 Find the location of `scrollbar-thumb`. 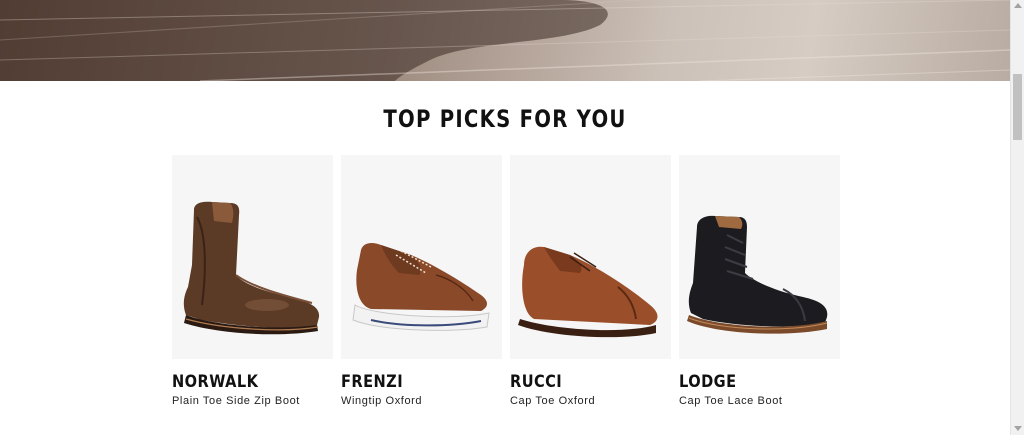

scrollbar-thumb is located at coordinates (1017, 107).